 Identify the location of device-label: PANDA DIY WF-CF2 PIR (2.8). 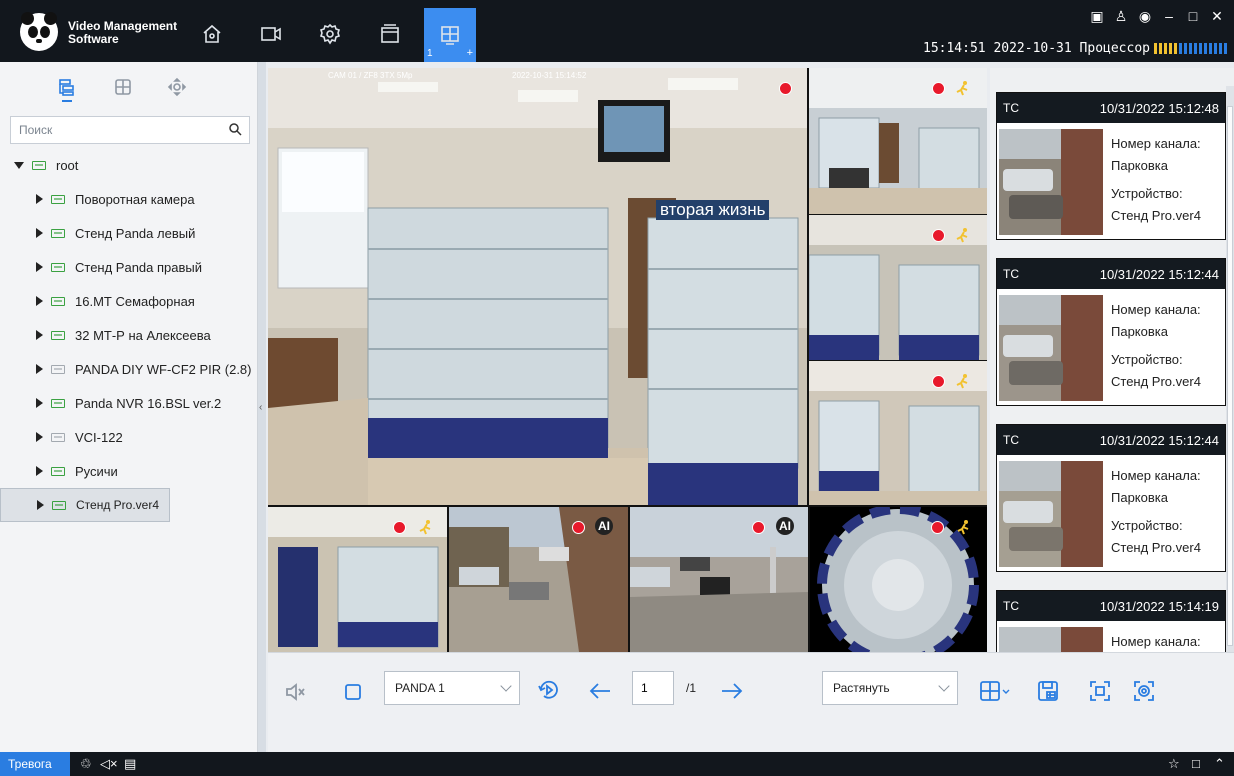
(163, 369).